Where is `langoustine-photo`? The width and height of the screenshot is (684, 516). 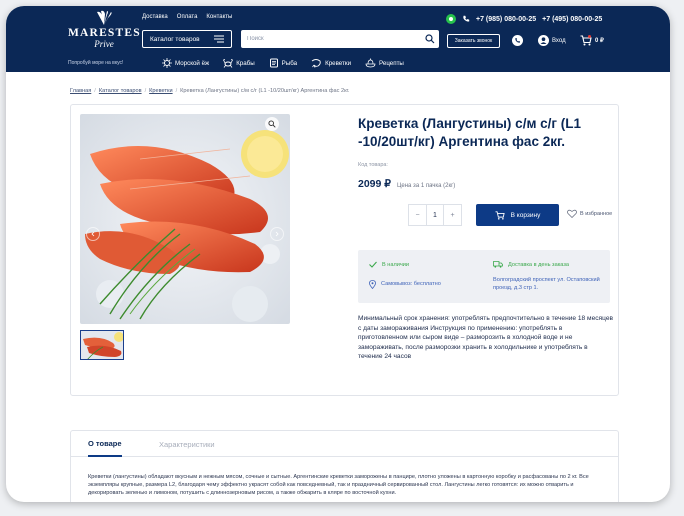
langoustine-photo is located at coordinates (185, 219).